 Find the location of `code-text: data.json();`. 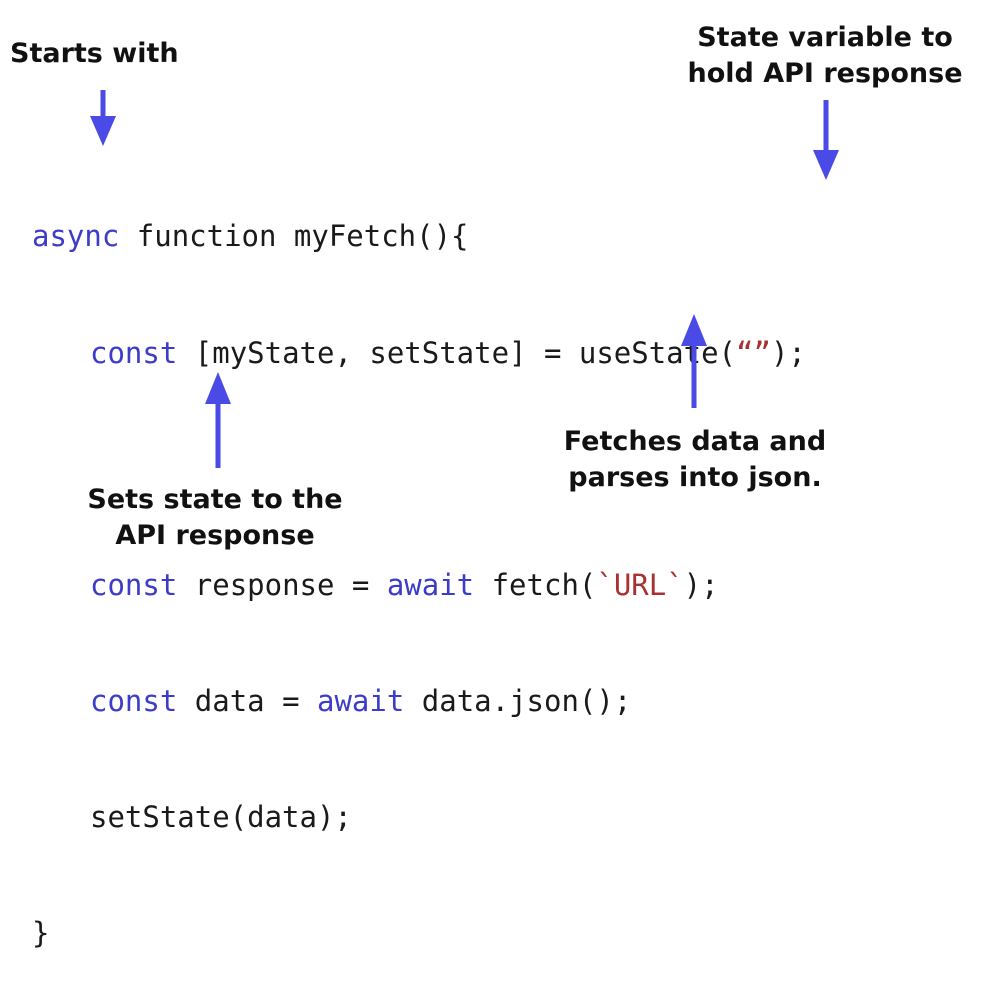

code-text: data.json(); is located at coordinates (518, 700).